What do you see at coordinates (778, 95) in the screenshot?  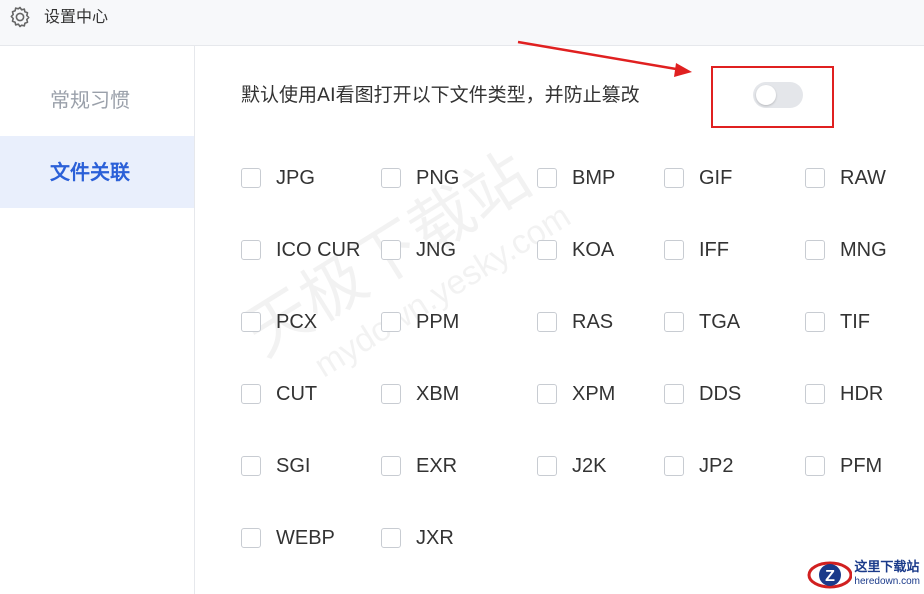 I see `default-open-toggle` at bounding box center [778, 95].